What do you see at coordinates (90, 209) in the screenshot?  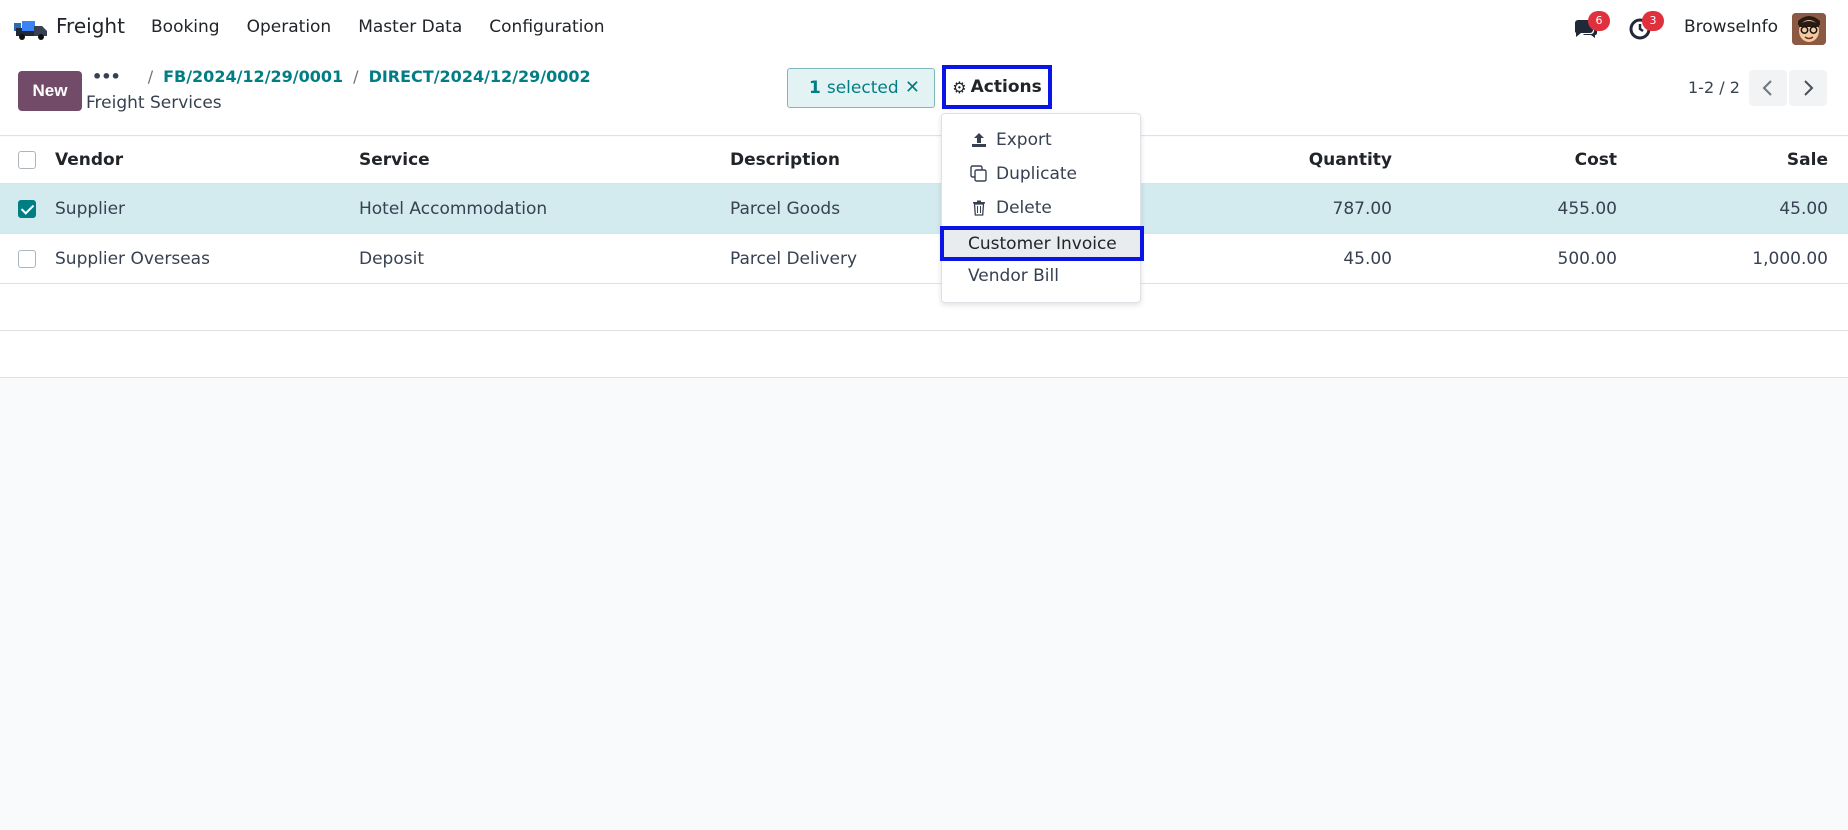 I see `cell-vendor: Supplier` at bounding box center [90, 209].